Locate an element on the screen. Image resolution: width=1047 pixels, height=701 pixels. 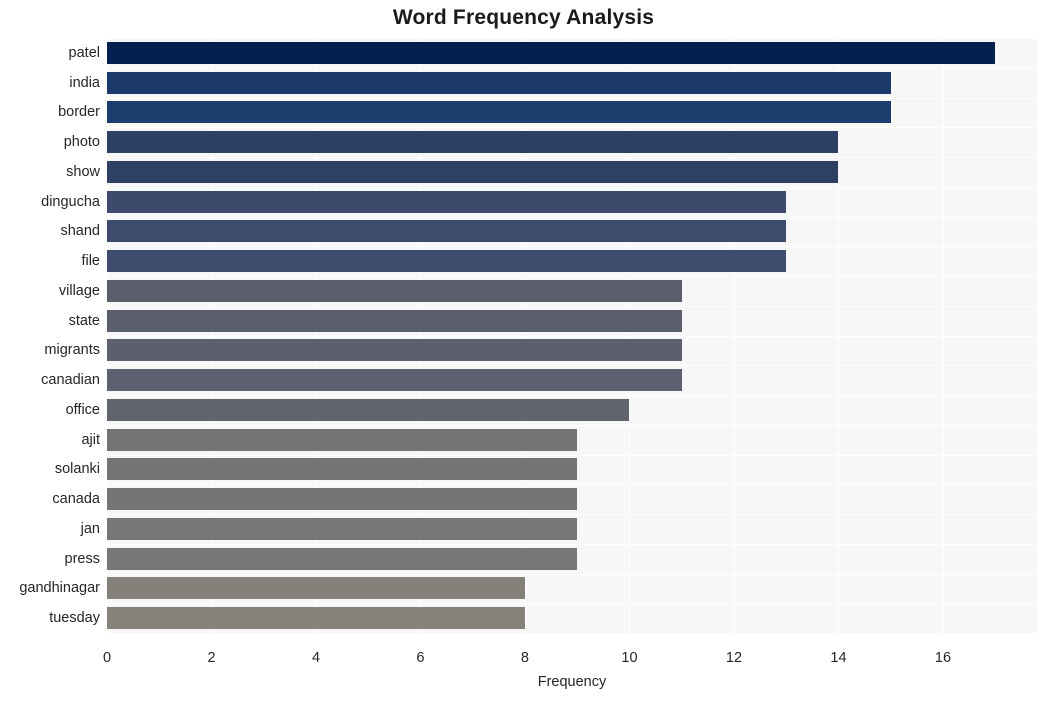
y-tick-label: patel is located at coordinates (84, 52).